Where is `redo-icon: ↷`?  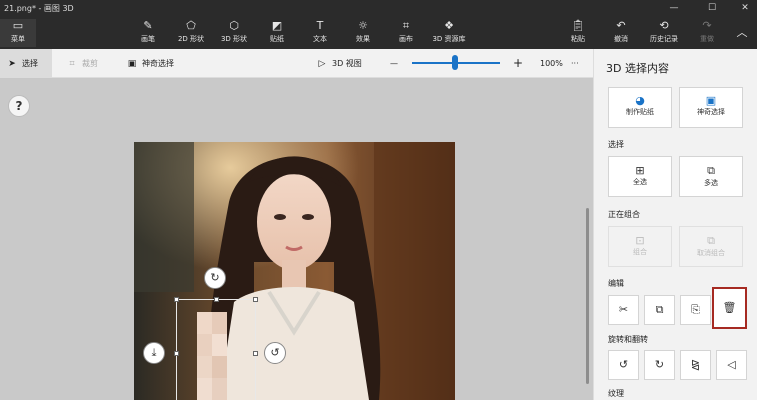
redo-icon: ↷ is located at coordinates (707, 25).